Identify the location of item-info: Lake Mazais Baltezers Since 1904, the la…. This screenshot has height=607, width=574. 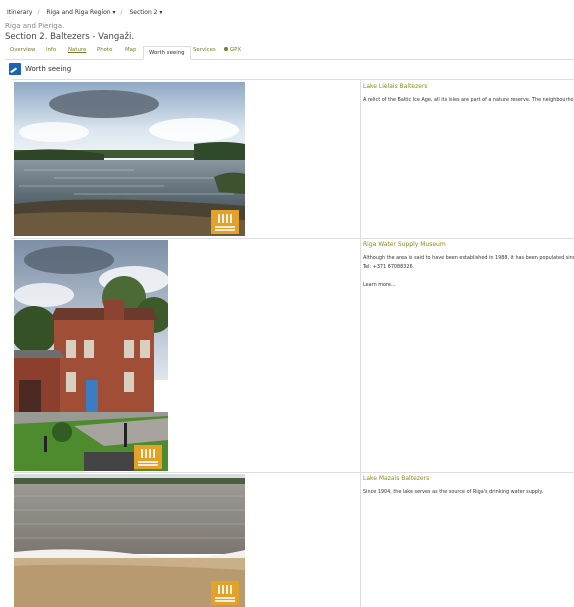
(468, 486).